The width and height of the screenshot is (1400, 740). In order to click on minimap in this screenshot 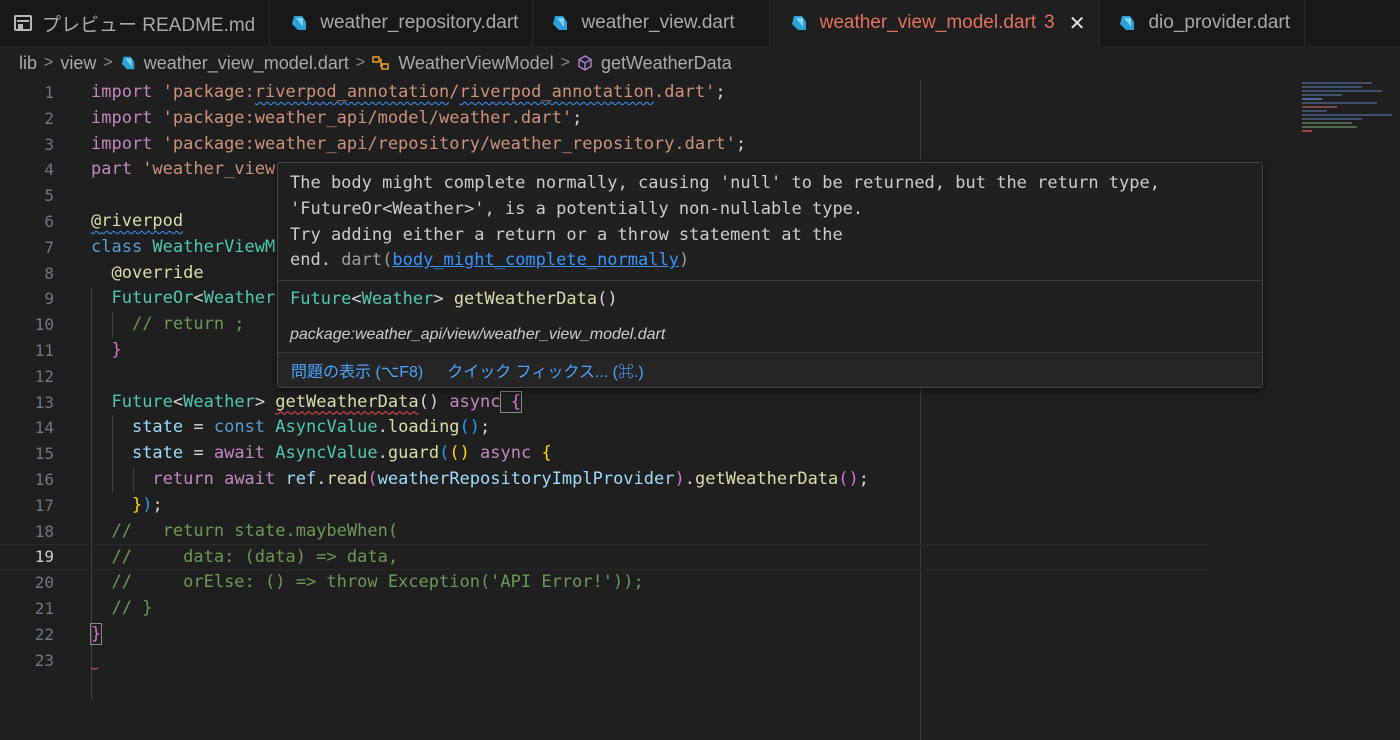, I will do `click(1351, 125)`.